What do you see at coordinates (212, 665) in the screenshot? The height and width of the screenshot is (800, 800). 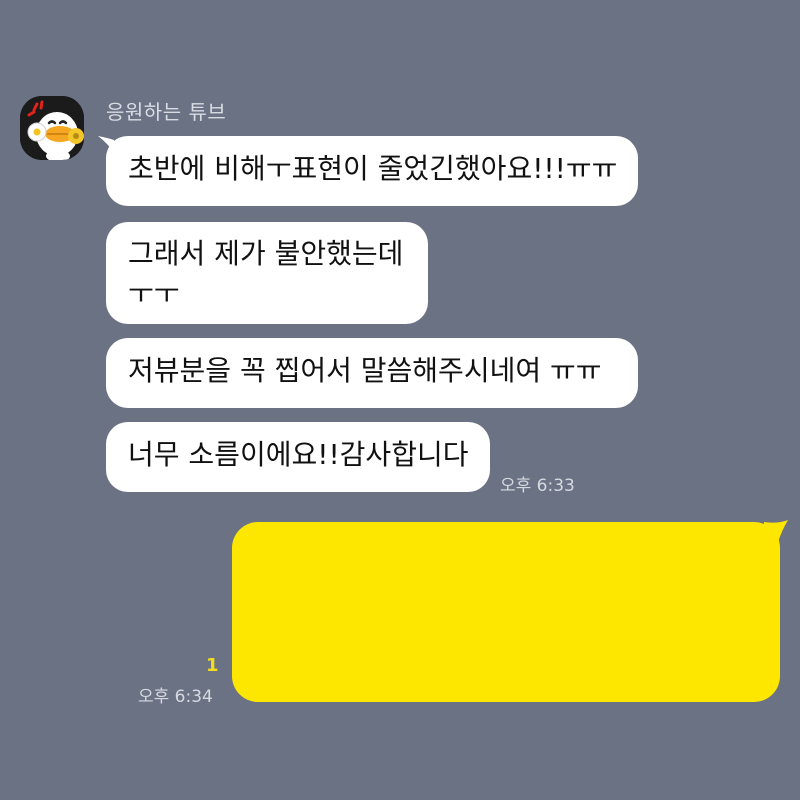 I see `unread-count: 1` at bounding box center [212, 665].